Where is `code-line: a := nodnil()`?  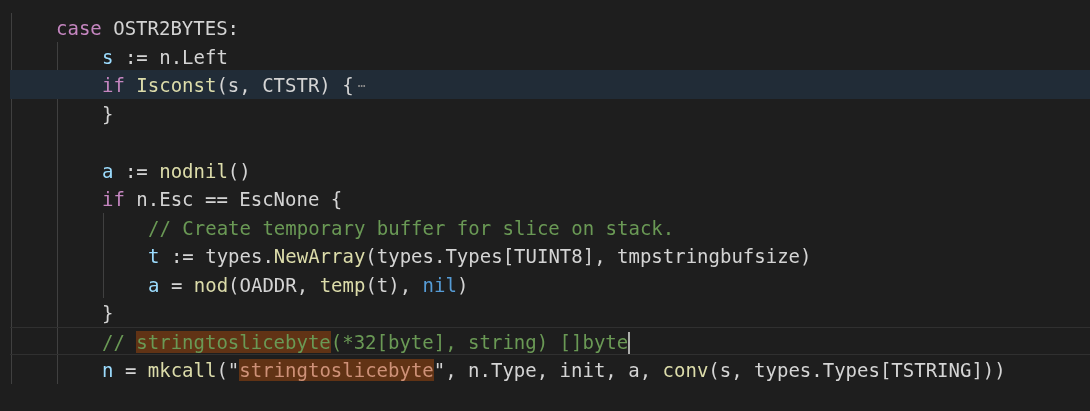
code-line: a := nodnil() is located at coordinates (176, 171).